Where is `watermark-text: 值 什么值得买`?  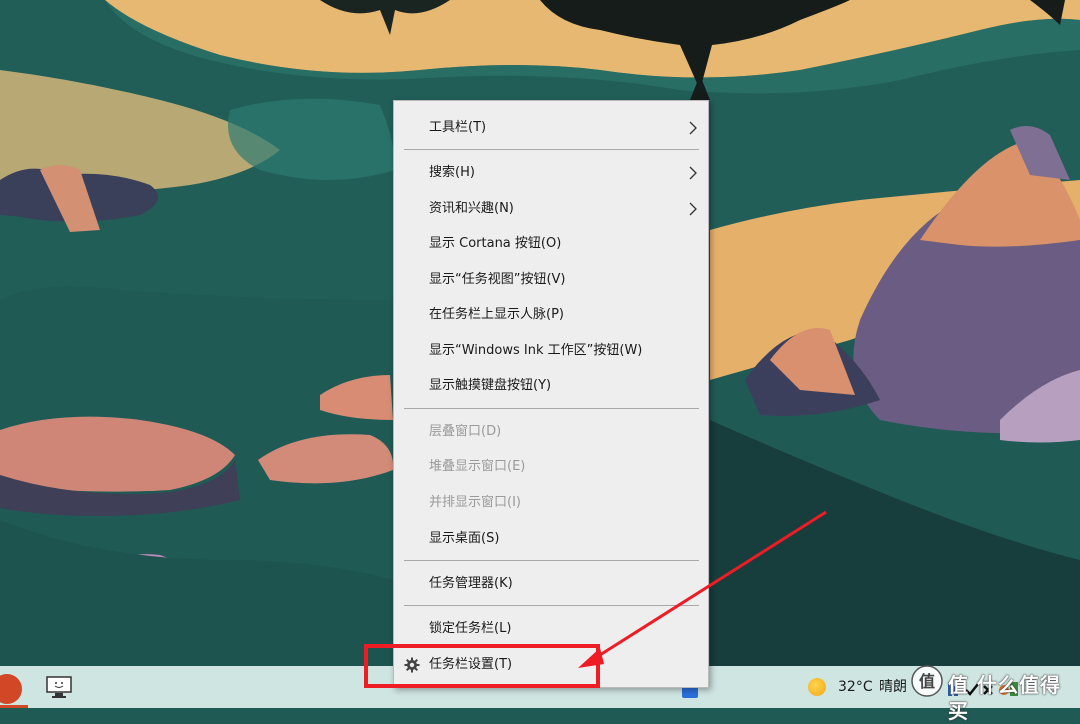 watermark-text: 值 什么值得买 is located at coordinates (1004, 698).